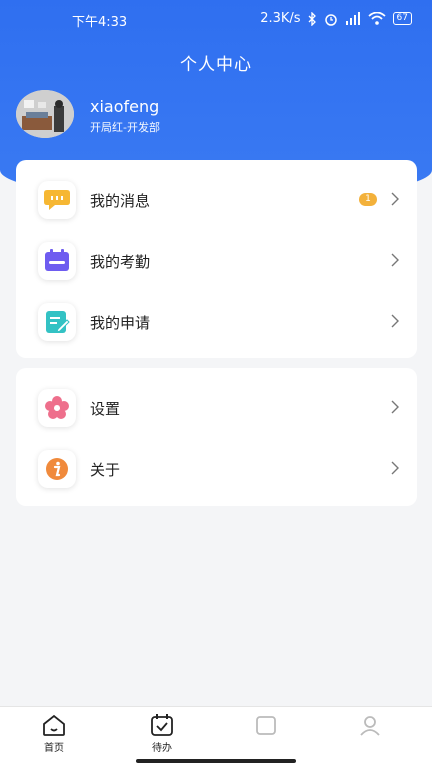 The height and width of the screenshot is (768, 432). What do you see at coordinates (280, 18) in the screenshot?
I see `network-speed: 2.3K/s` at bounding box center [280, 18].